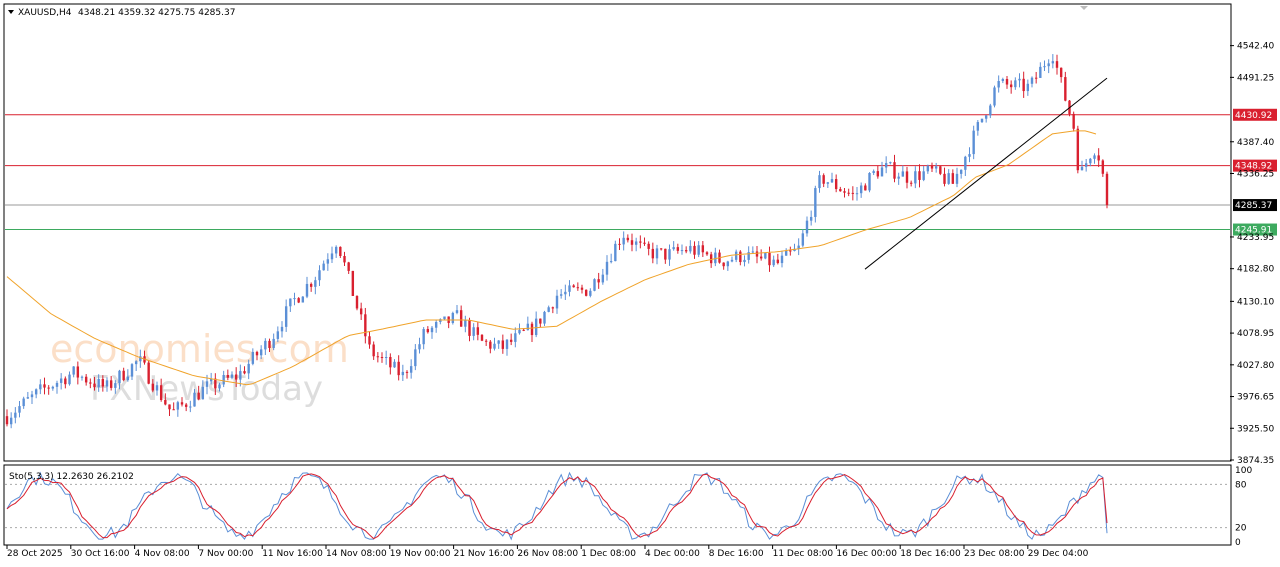  I want to click on y-tick-label: 4387.40, so click(1255, 143).